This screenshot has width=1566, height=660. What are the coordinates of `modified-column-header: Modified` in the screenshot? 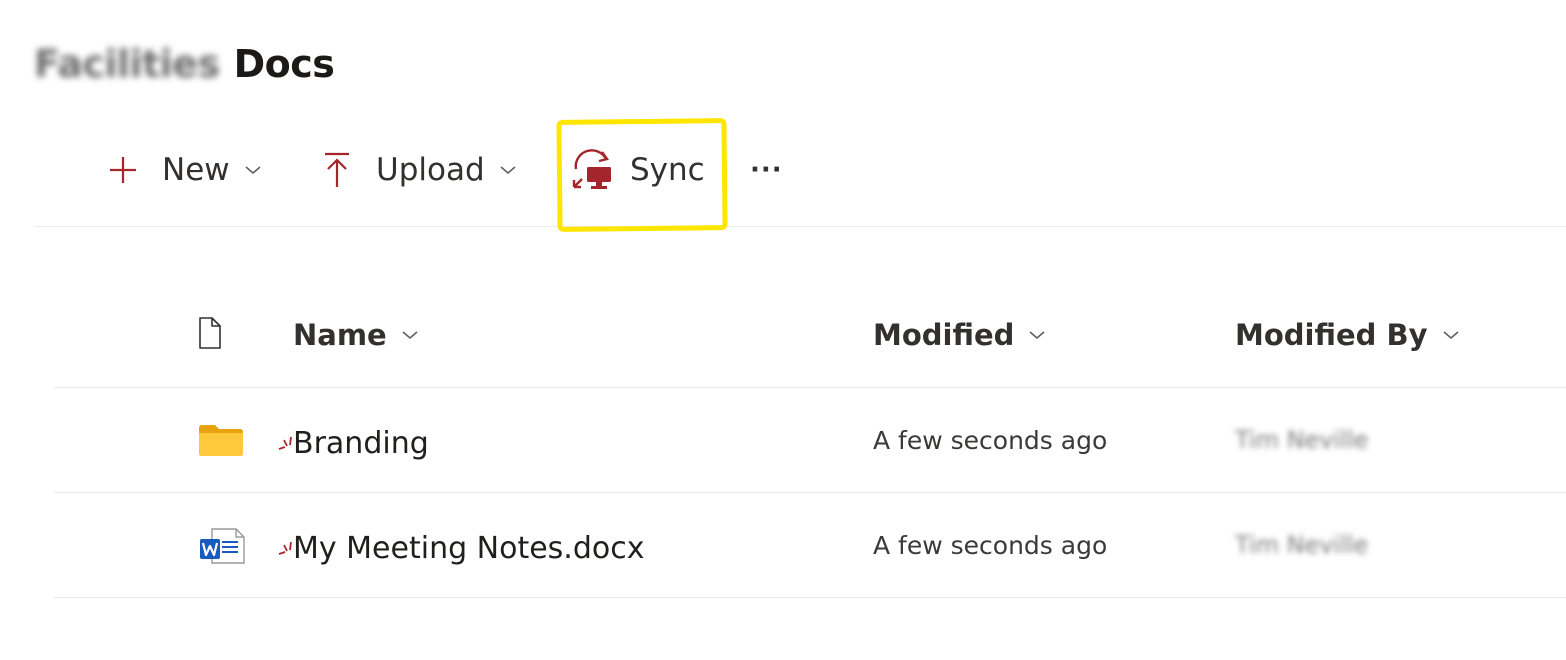 It's located at (959, 334).